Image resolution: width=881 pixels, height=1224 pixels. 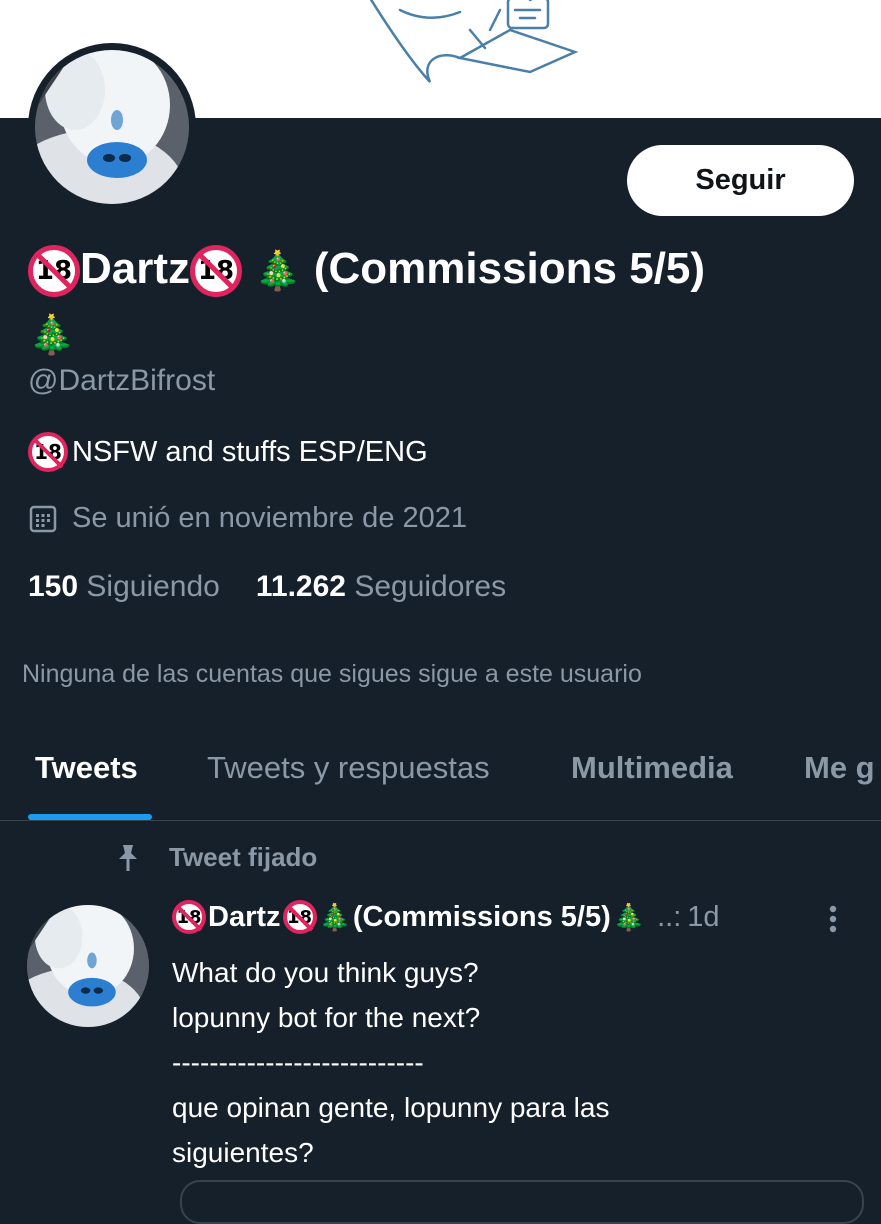 I want to click on active-tab-indicator, so click(x=90, y=817).